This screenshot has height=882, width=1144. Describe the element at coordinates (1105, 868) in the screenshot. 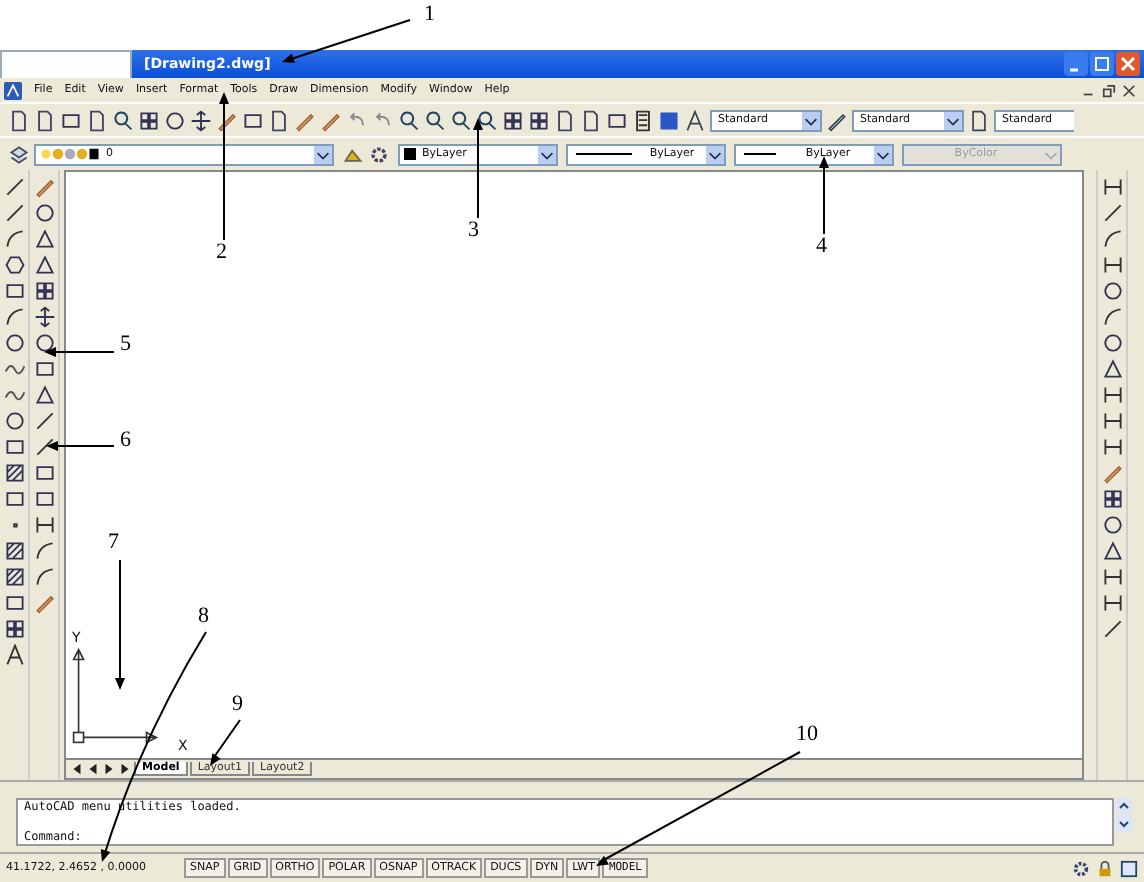

I see `lock-icon` at that location.